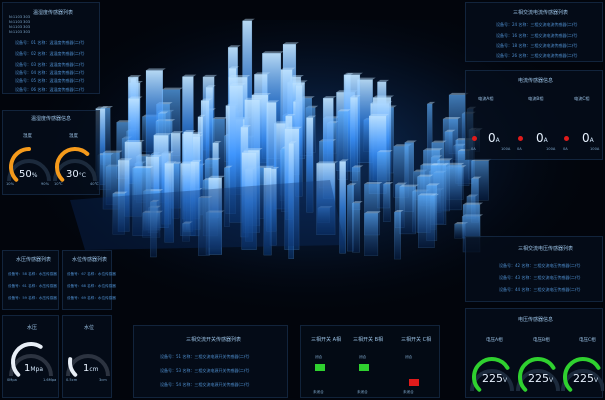 This screenshot has width=605, height=400. Describe the element at coordinates (519, 149) in the screenshot. I see `current-b-min: 0A` at that location.